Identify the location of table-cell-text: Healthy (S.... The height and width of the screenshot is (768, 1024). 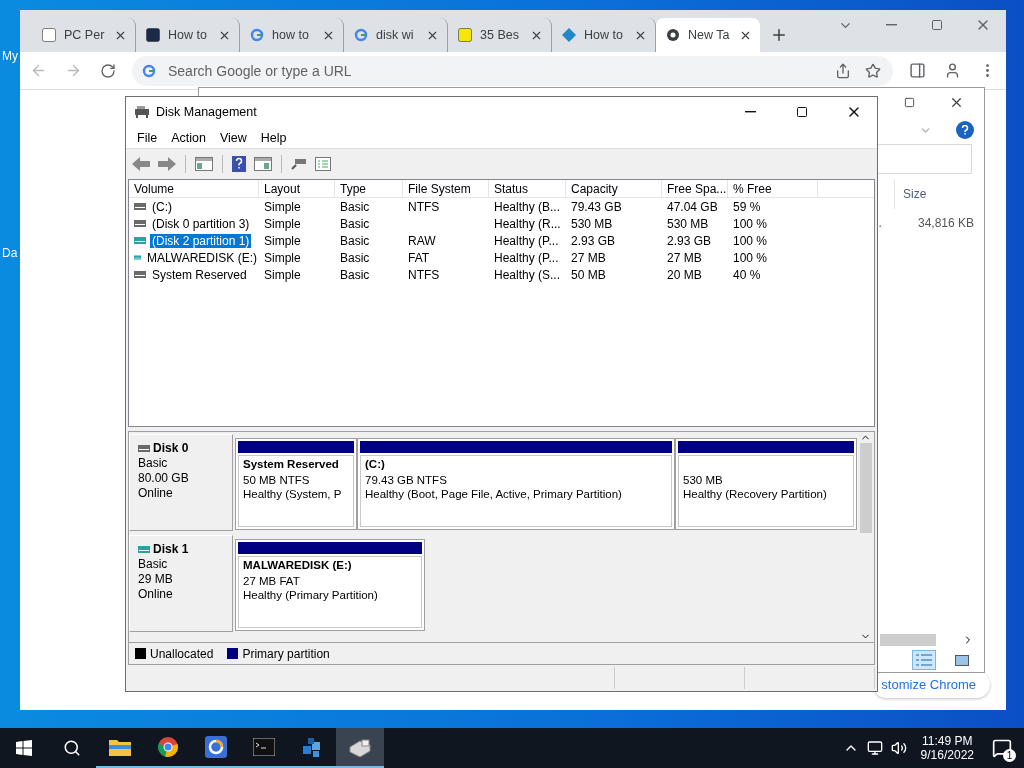
(527, 274).